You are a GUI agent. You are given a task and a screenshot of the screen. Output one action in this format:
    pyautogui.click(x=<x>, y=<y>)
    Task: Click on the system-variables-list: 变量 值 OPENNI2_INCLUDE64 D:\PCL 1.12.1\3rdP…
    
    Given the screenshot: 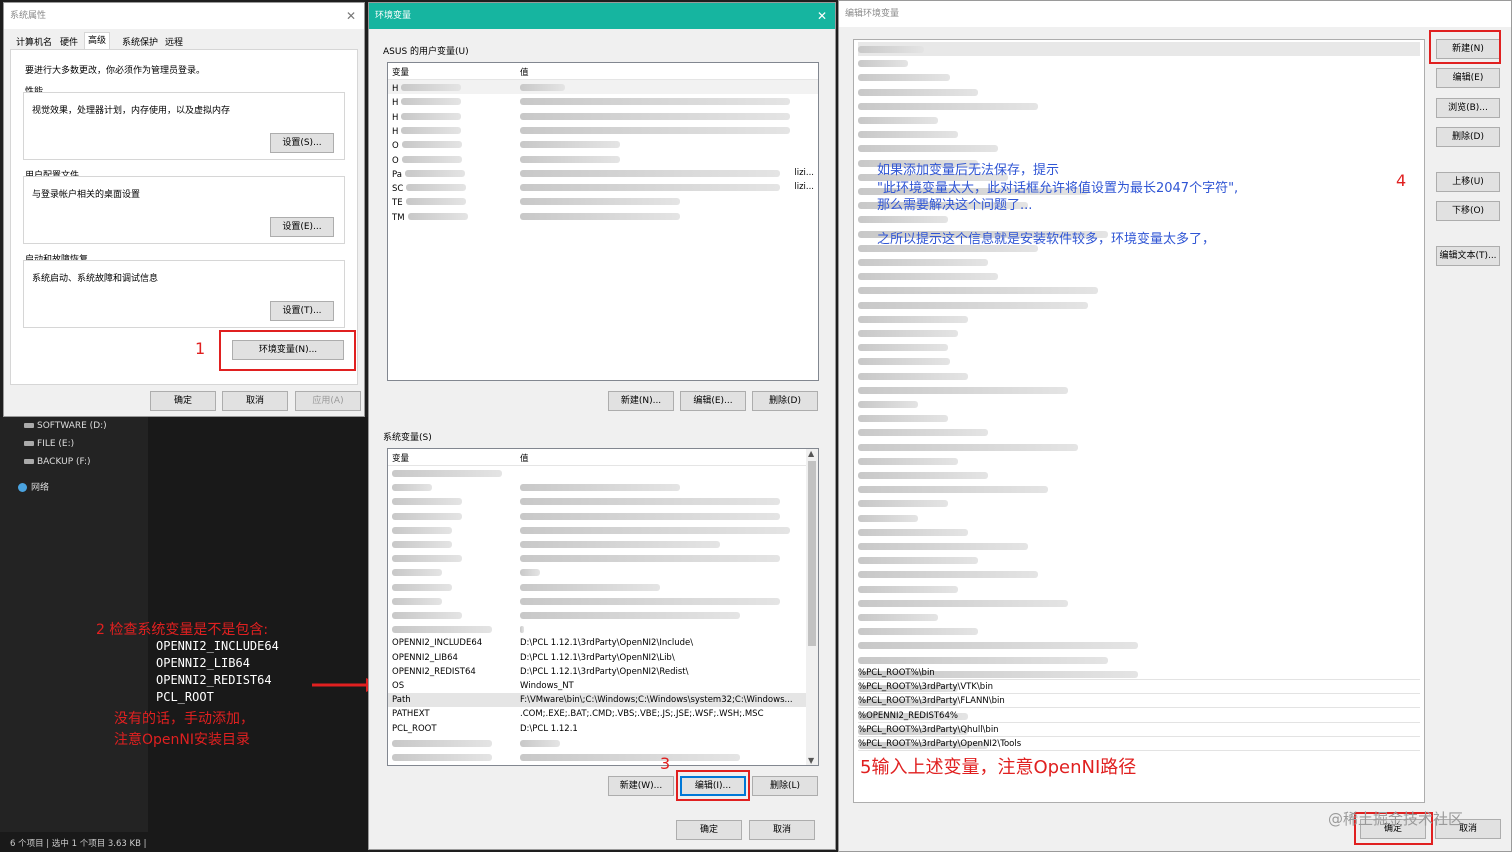 What is the action you would take?
    pyautogui.click(x=603, y=607)
    